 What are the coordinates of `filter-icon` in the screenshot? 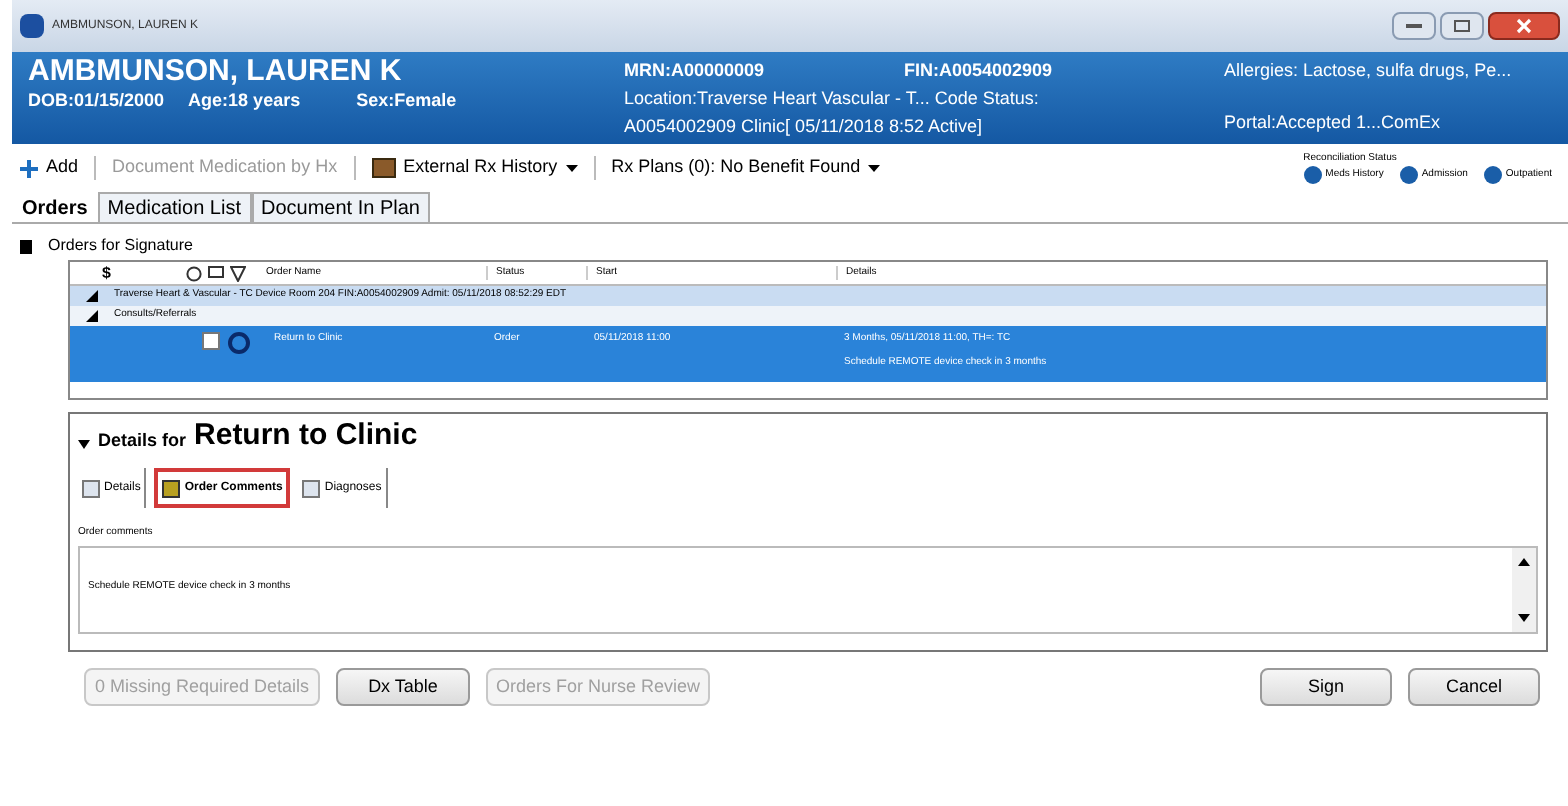 It's located at (238, 273).